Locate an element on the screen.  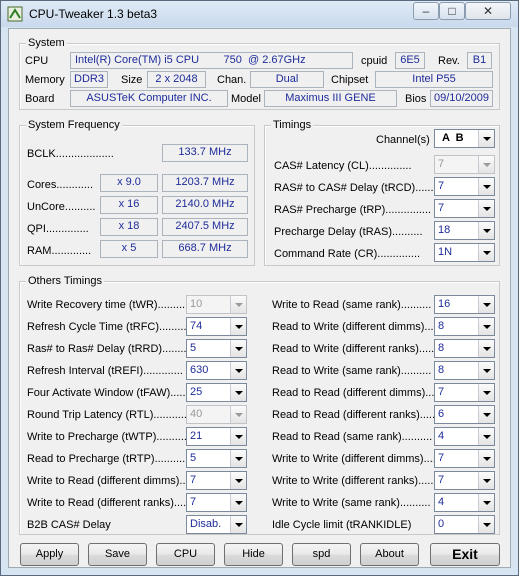
channel-select-value: A B is located at coordinates (453, 138).